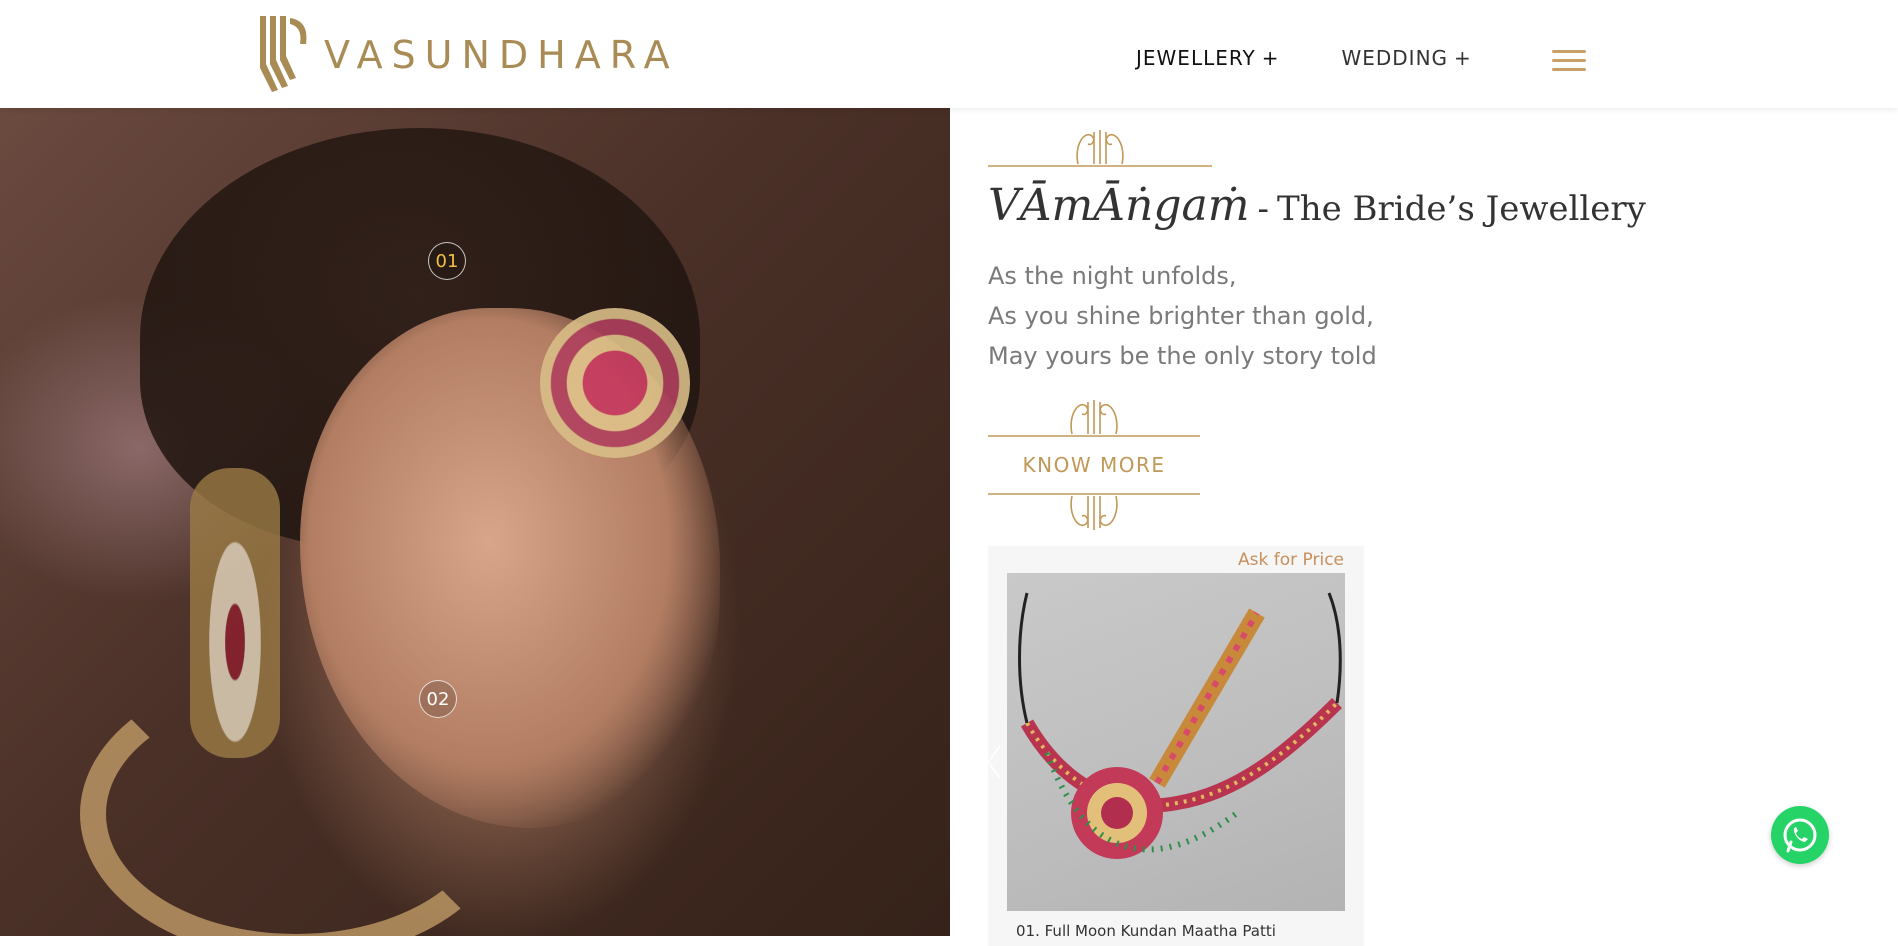 The height and width of the screenshot is (946, 1898). I want to click on hotspot-label: 02, so click(438, 699).